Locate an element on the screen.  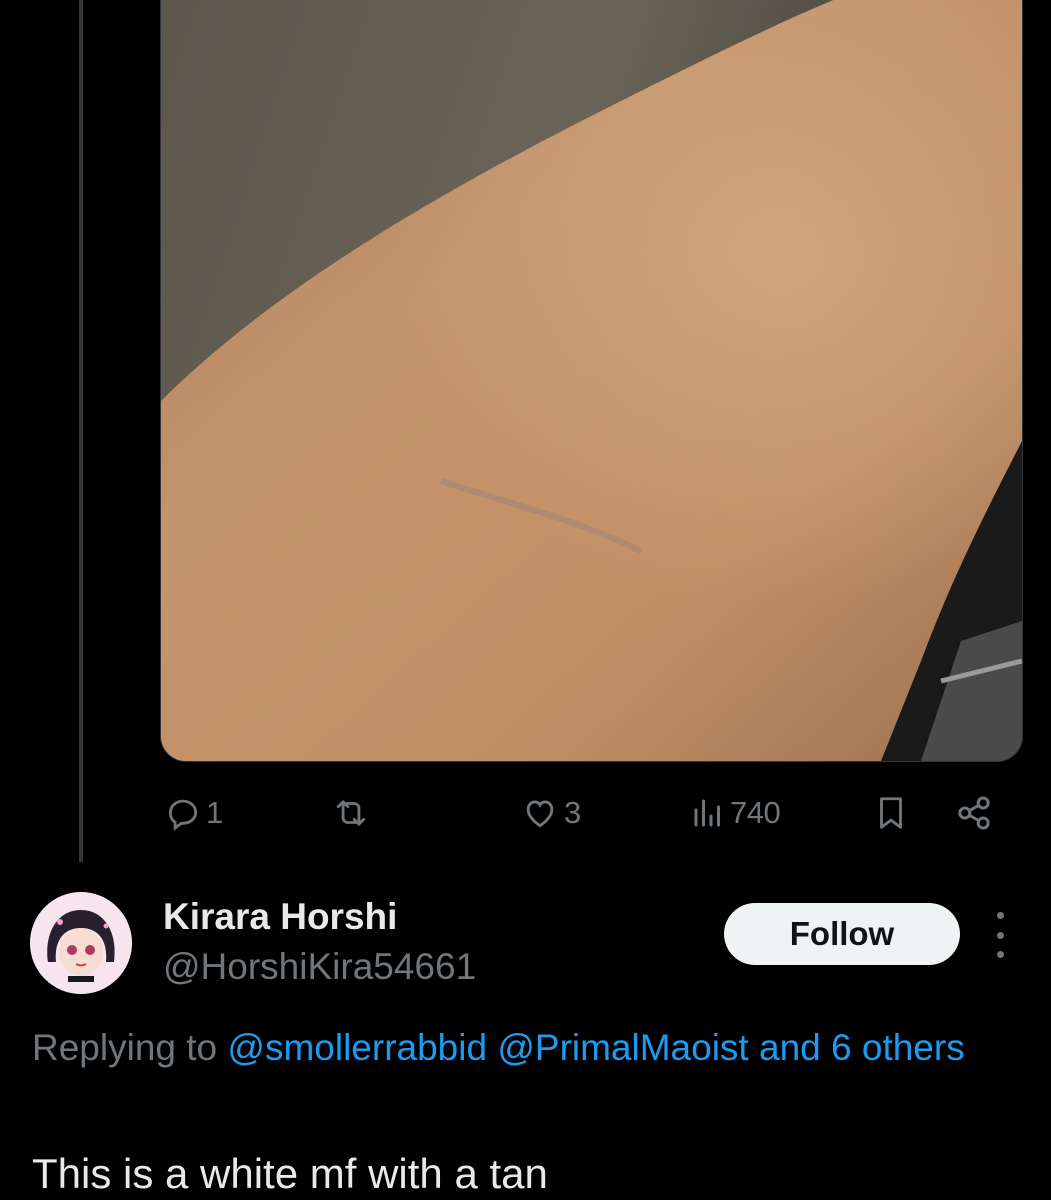
mention-link: @PrimalMaoist is located at coordinates (622, 1047).